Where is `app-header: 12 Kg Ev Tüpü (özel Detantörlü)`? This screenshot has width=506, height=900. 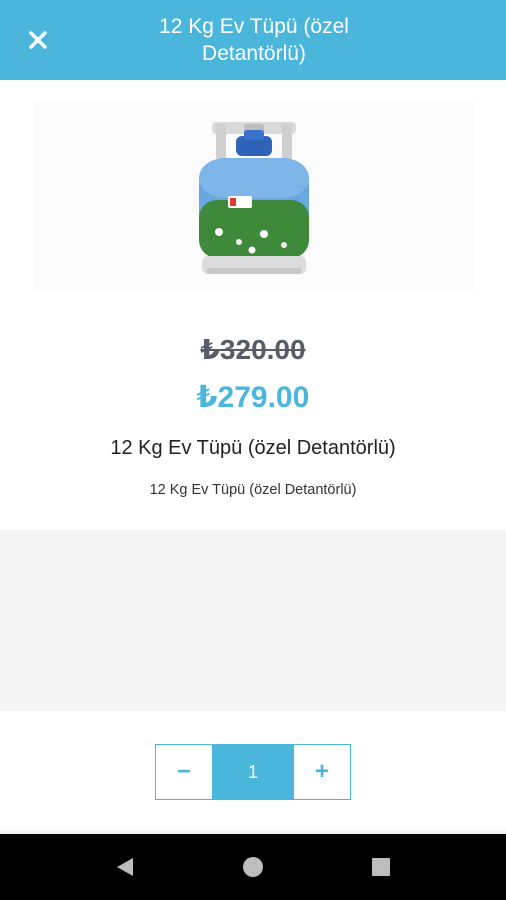 app-header: 12 Kg Ev Tüpü (özel Detantörlü) is located at coordinates (253, 40).